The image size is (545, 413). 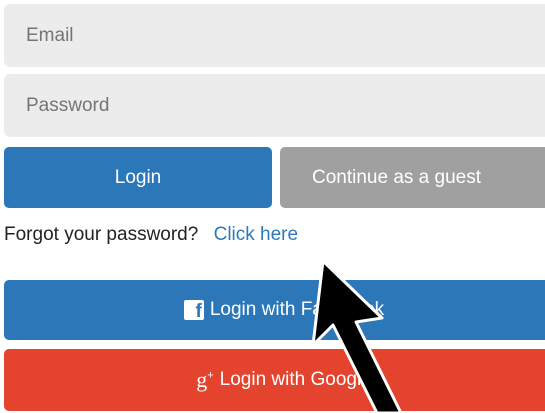 I want to click on facebook-button-label: Login with Facebook, so click(x=297, y=309).